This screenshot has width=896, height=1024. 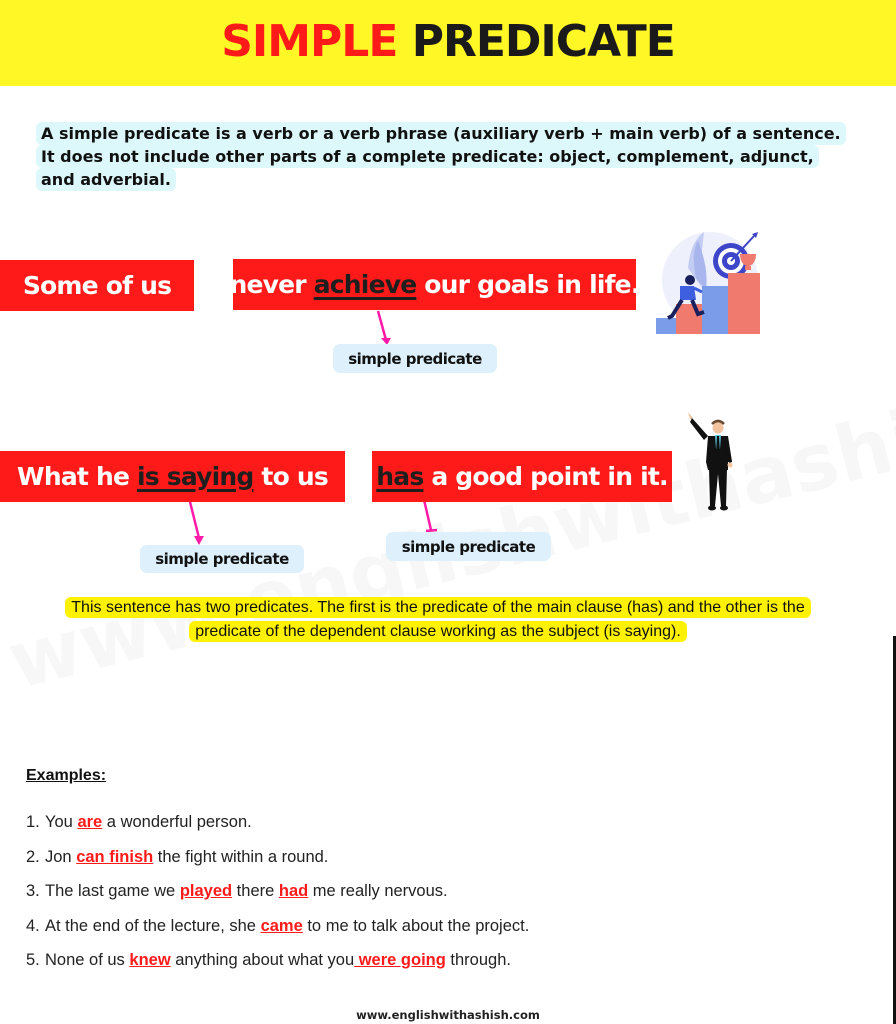 I want to click on predicate-verb: had, so click(x=293, y=891).